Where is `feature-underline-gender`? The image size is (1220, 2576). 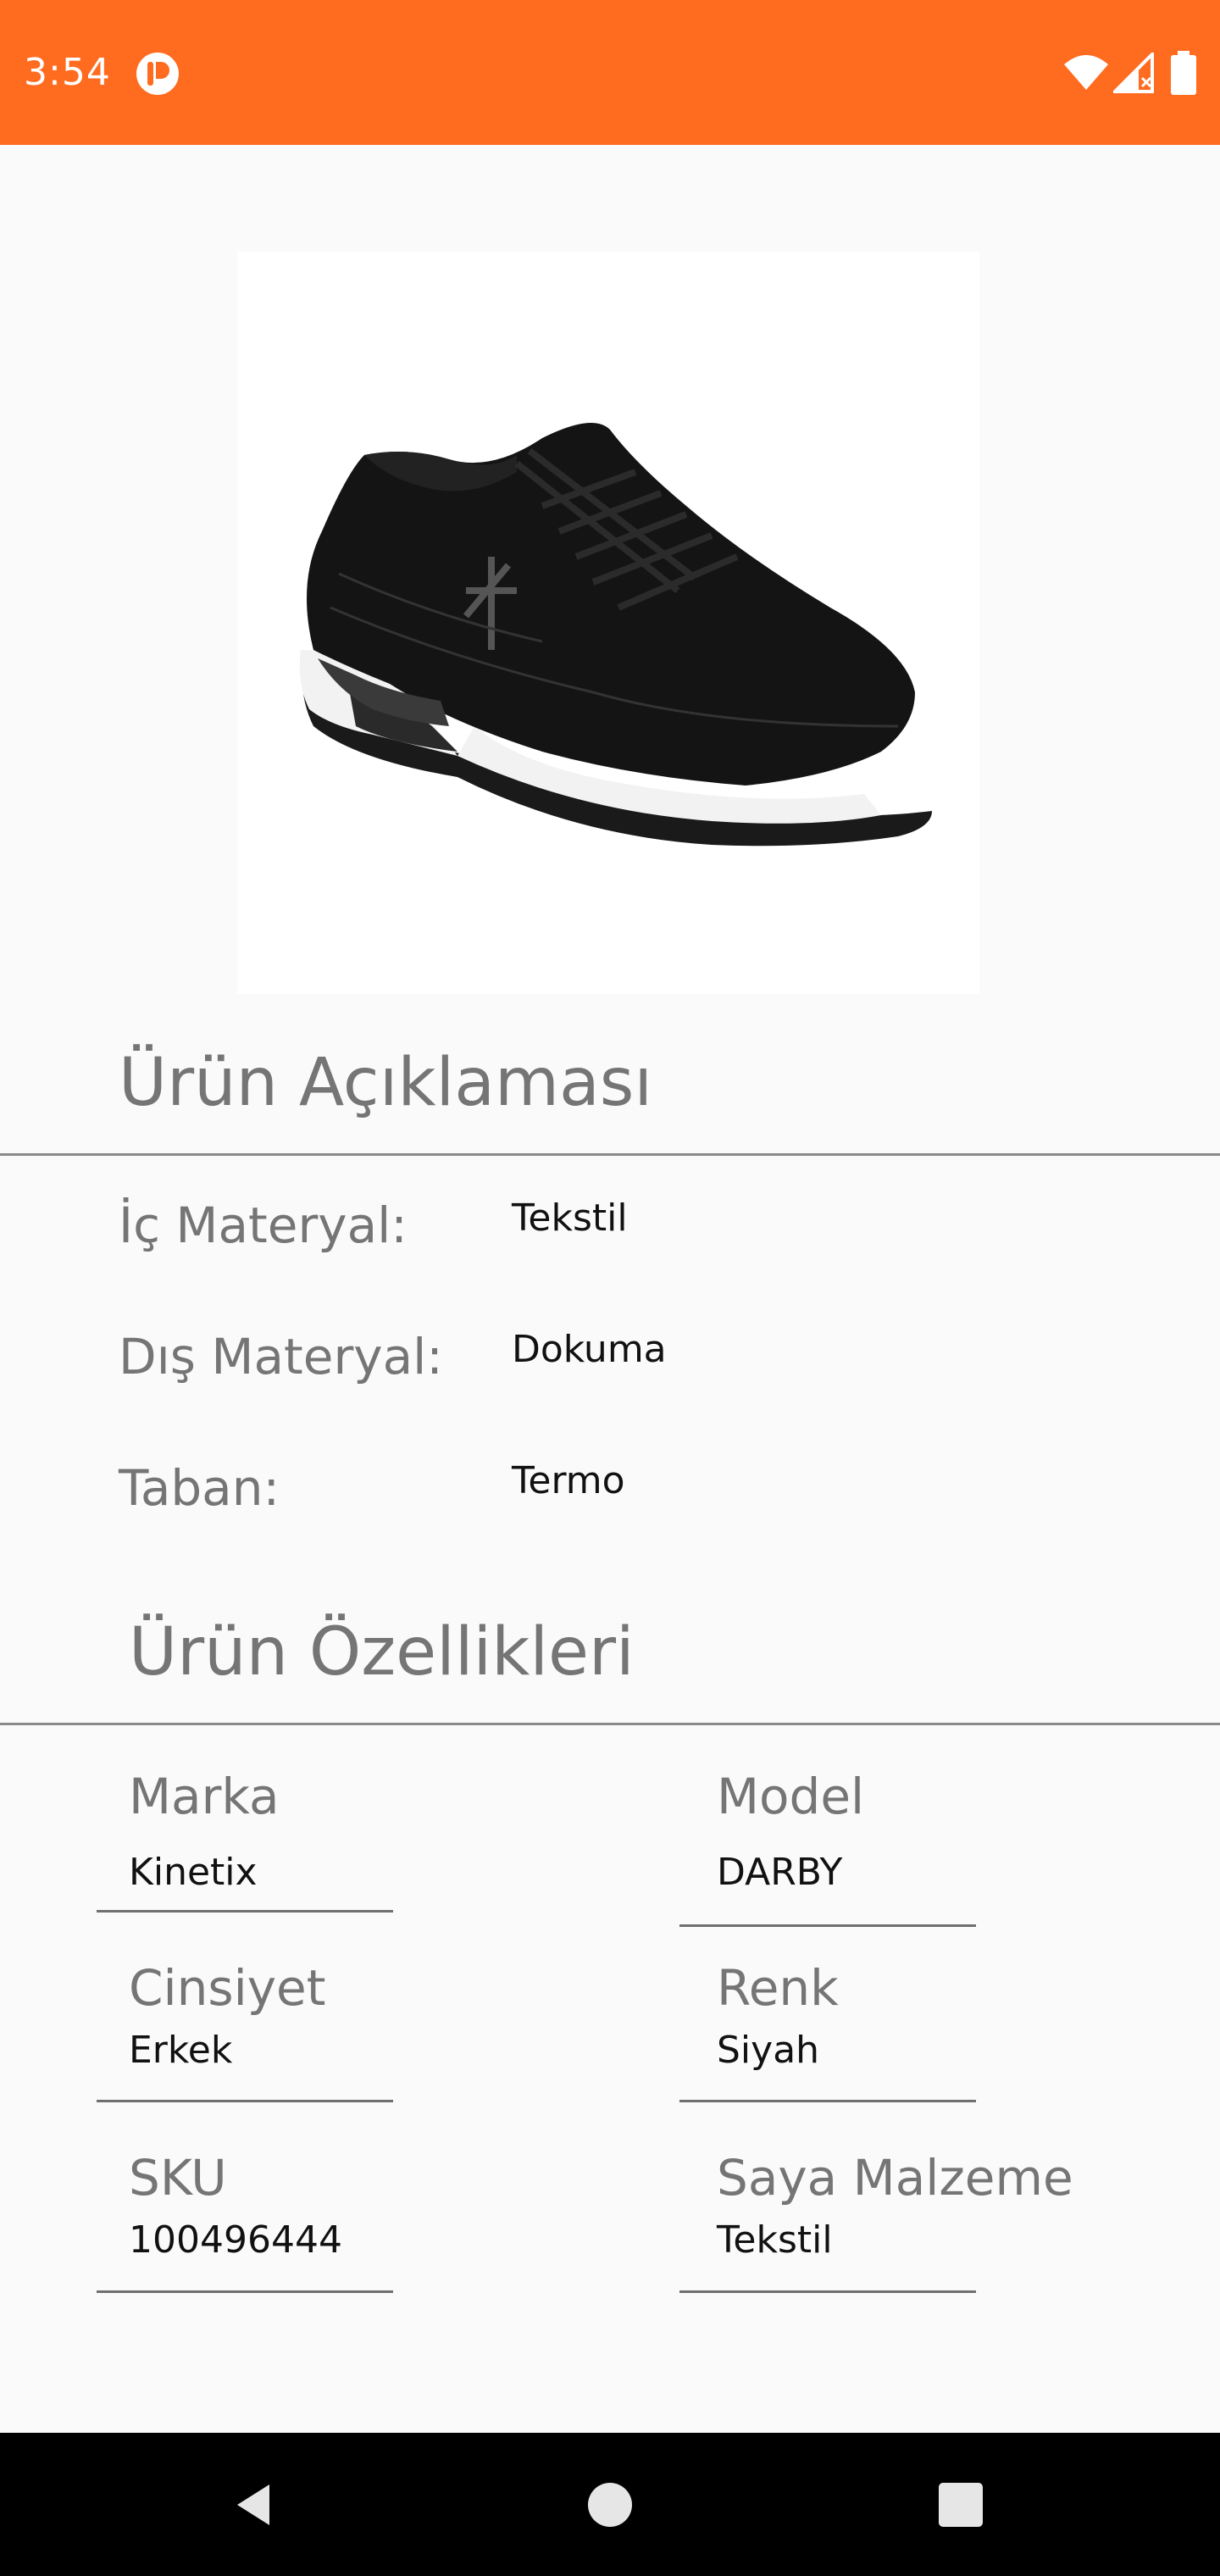
feature-underline-gender is located at coordinates (245, 2101).